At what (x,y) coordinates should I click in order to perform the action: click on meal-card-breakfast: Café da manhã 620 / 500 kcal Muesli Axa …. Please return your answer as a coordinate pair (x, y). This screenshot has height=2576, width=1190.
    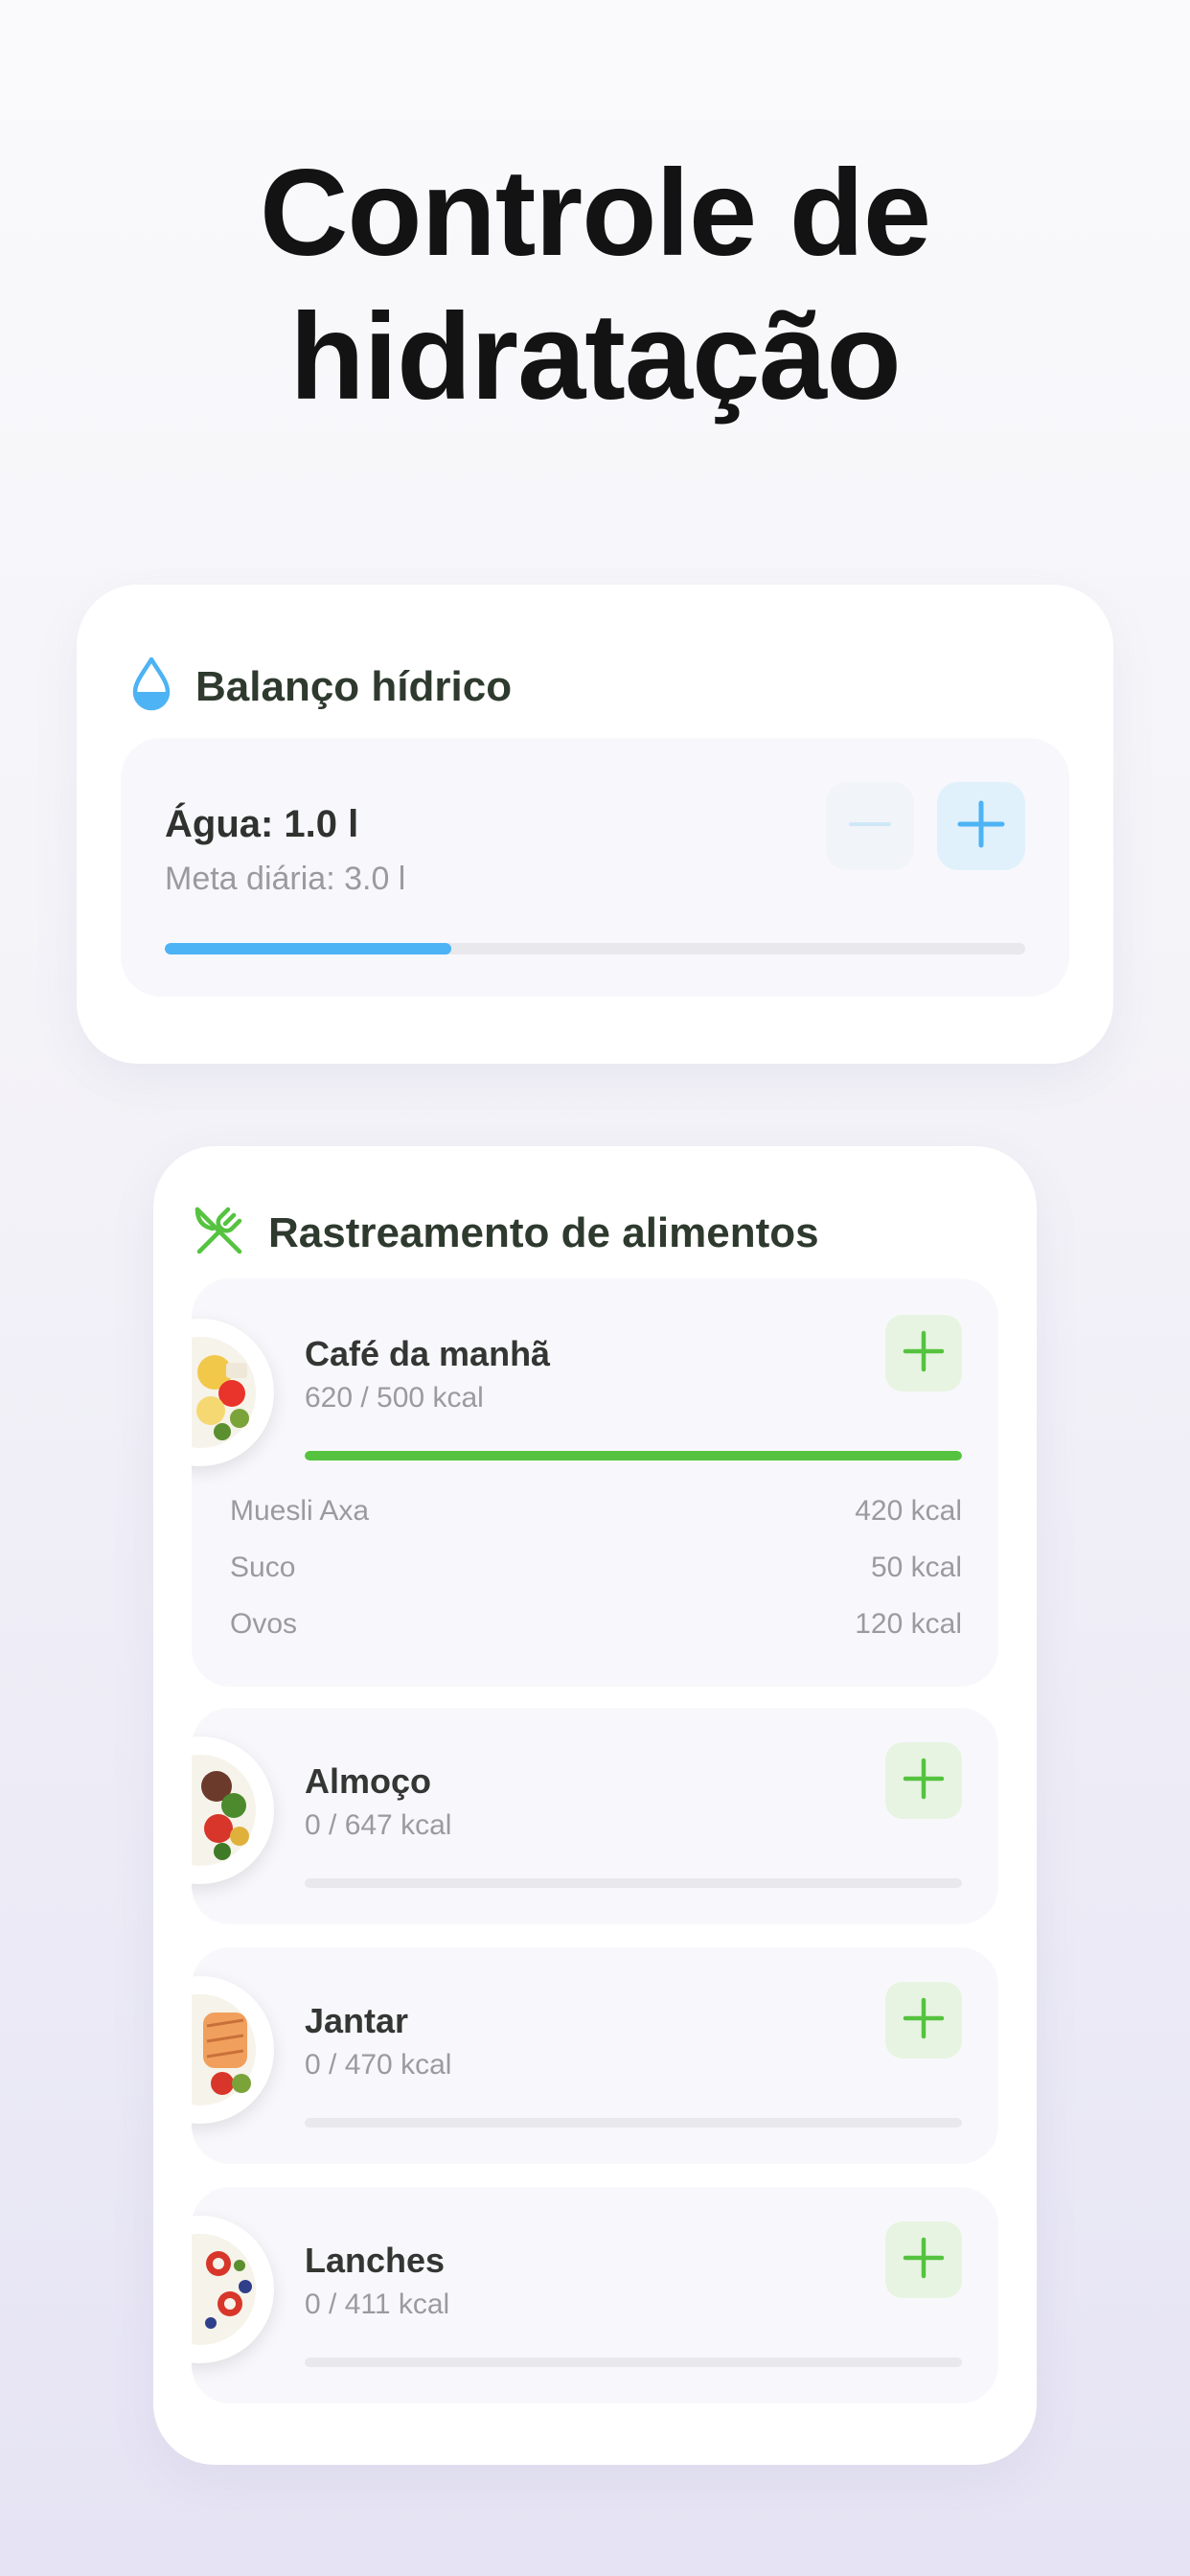
    Looking at the image, I should click on (595, 1483).